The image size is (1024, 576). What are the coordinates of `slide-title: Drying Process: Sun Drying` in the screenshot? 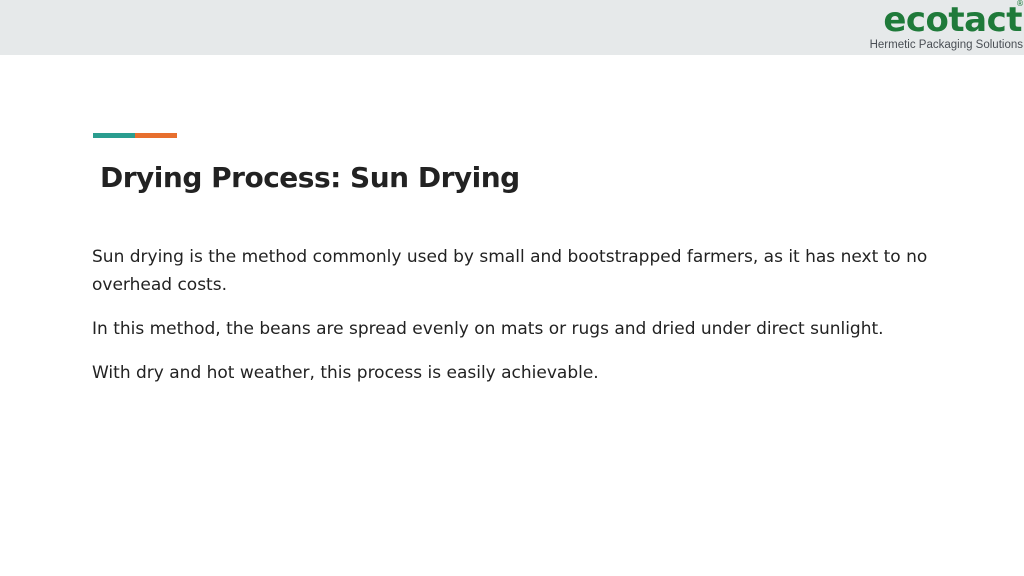 It's located at (310, 177).